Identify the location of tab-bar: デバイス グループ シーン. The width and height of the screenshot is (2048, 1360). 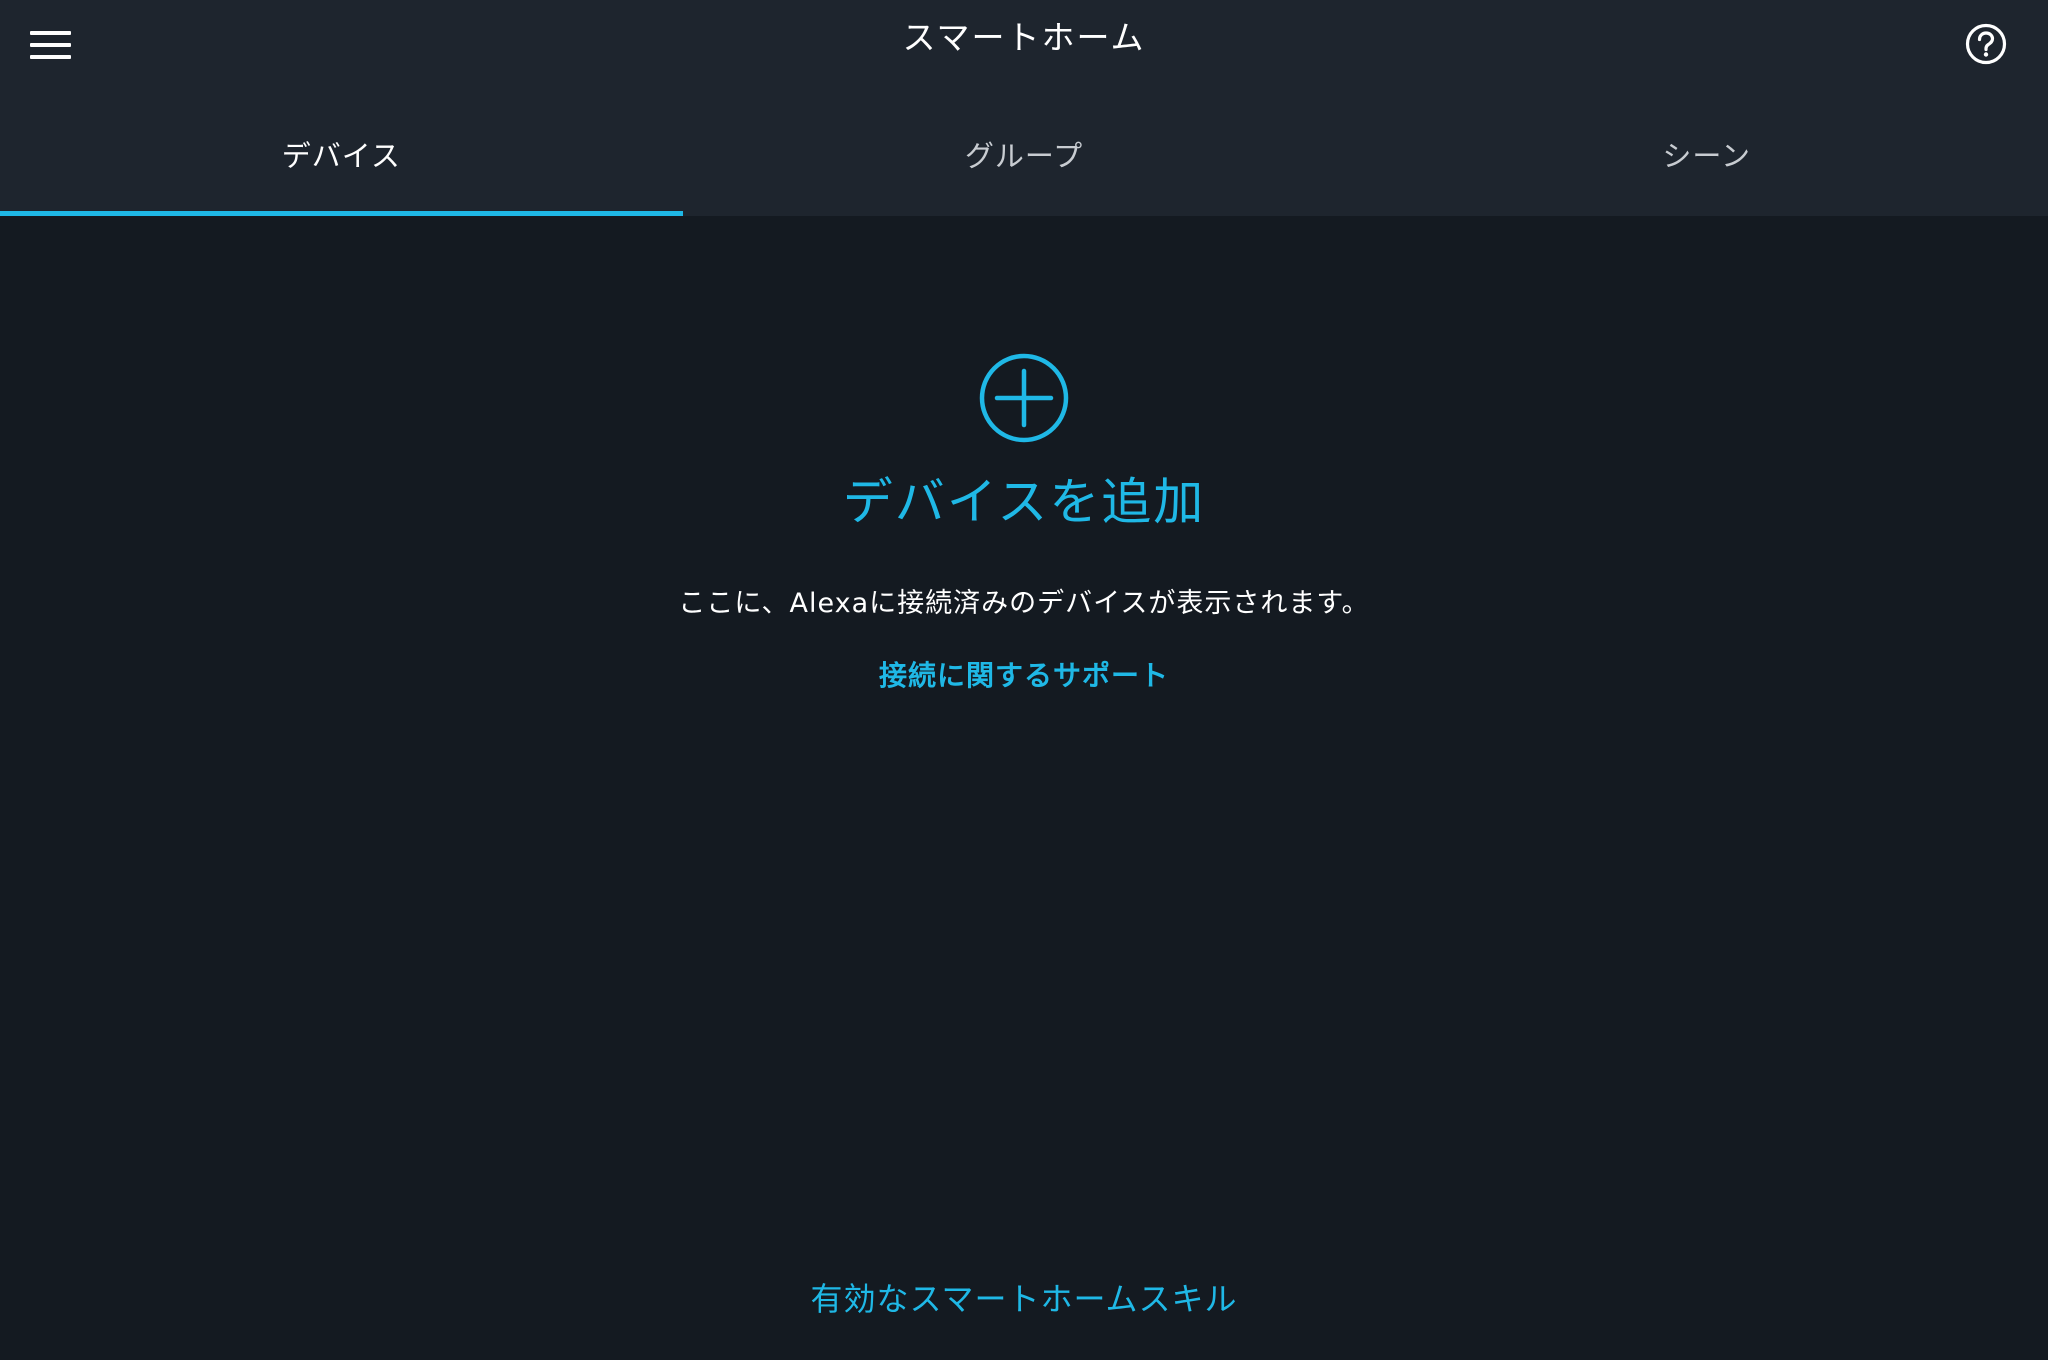
(1024, 156).